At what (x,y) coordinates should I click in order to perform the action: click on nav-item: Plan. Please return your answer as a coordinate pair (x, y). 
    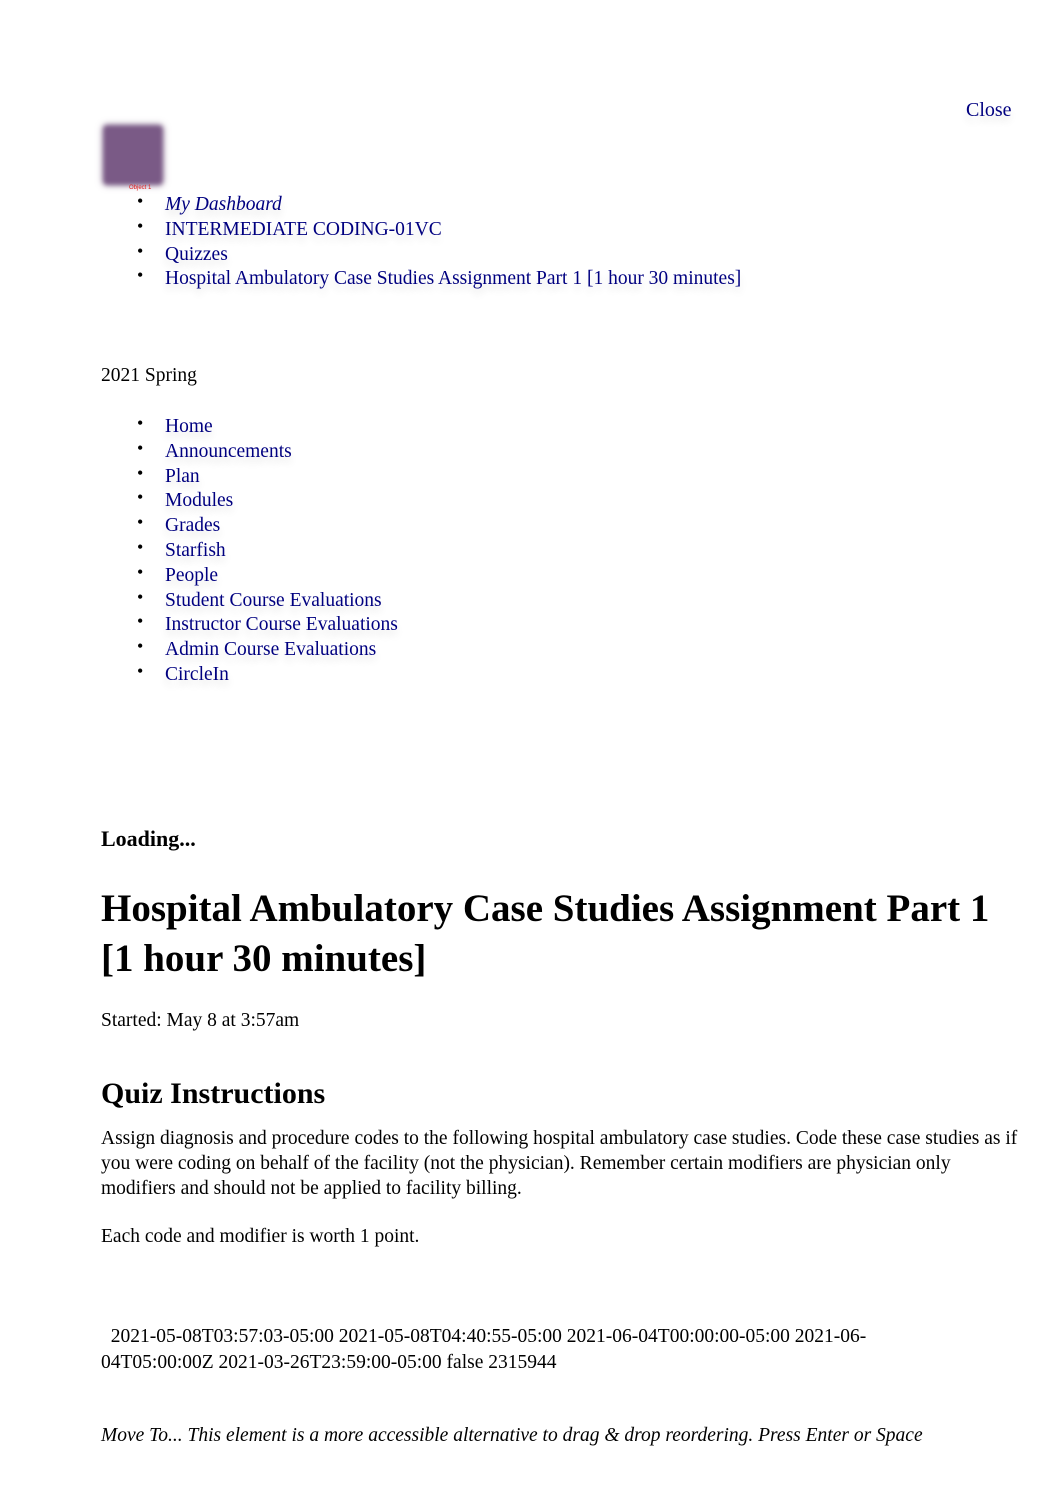
    Looking at the image, I should click on (267, 475).